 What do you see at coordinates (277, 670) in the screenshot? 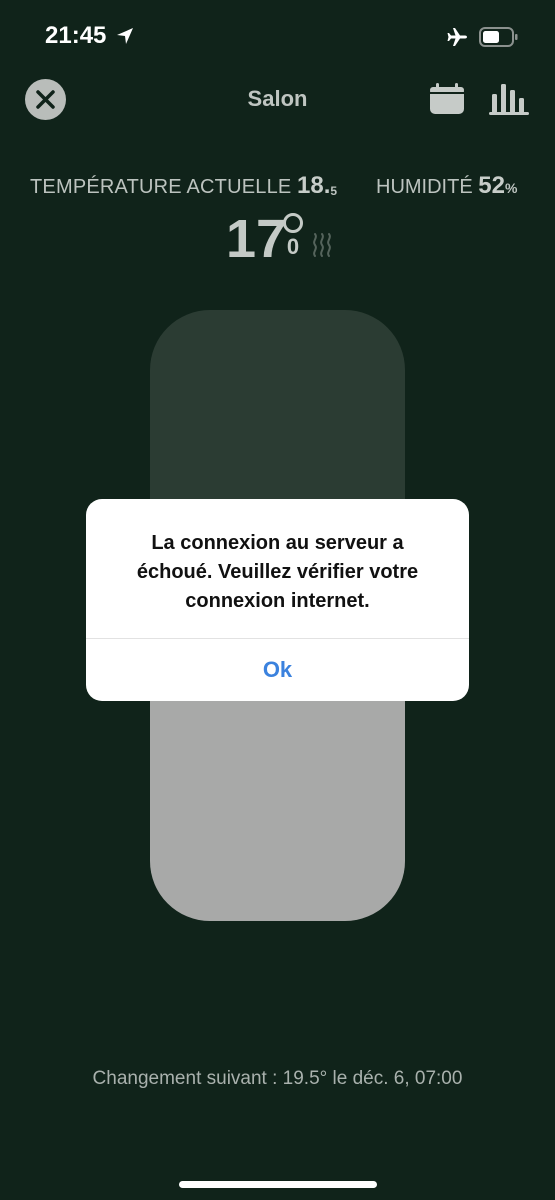
I see `ok-button: Ok` at bounding box center [277, 670].